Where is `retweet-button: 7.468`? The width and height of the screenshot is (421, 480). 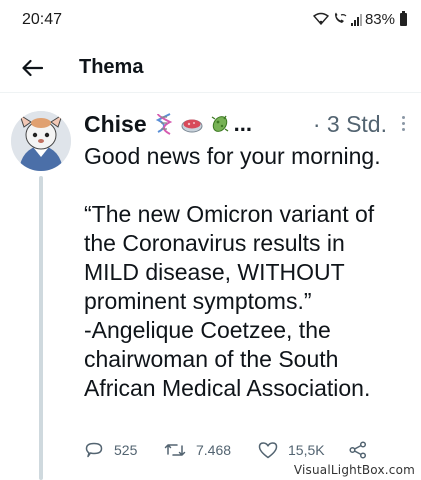 retweet-button: 7.468 is located at coordinates (211, 450).